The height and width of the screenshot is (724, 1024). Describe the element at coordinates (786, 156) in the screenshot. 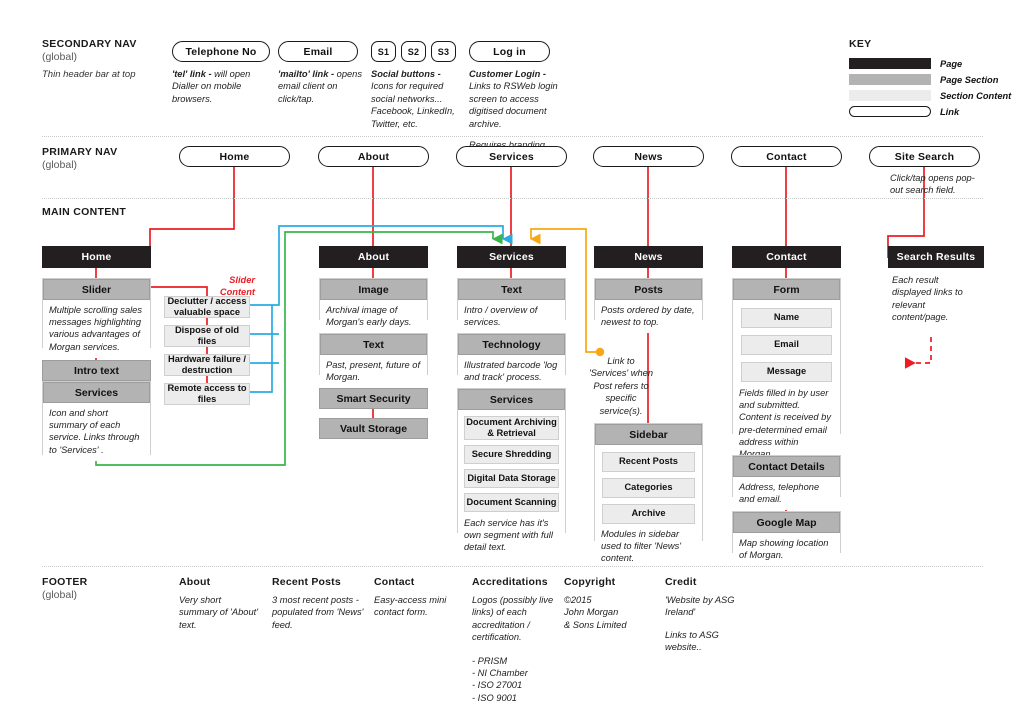

I see `primary-nav-contact: Contact` at that location.